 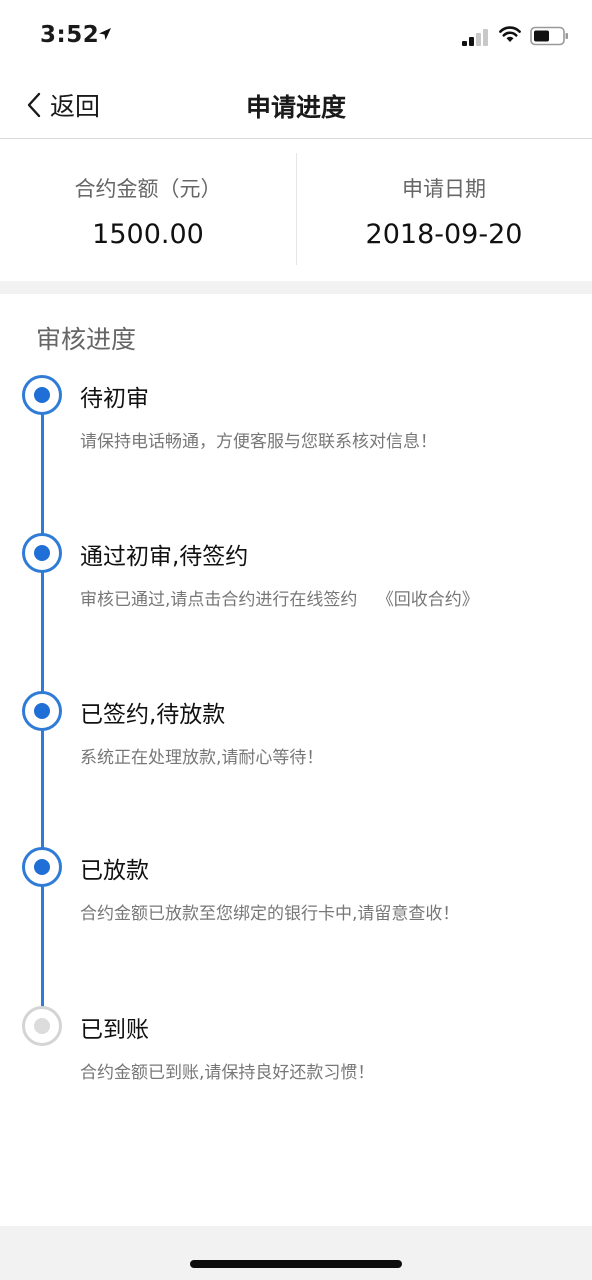 I want to click on page-title: 申请进度, so click(x=295, y=107).